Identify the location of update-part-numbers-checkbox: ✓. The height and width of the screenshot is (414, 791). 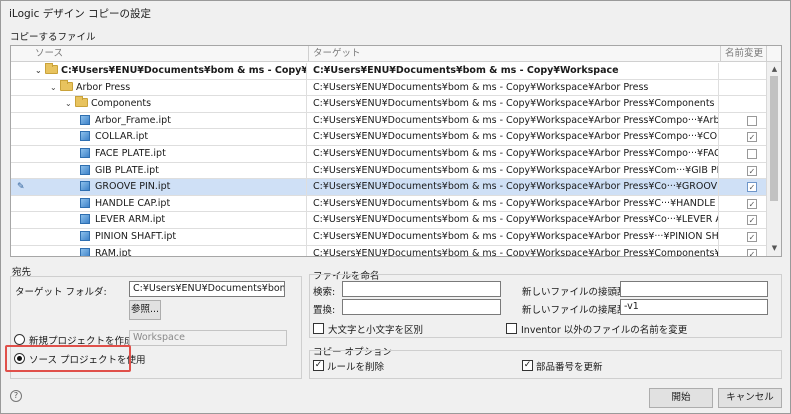
(527, 365).